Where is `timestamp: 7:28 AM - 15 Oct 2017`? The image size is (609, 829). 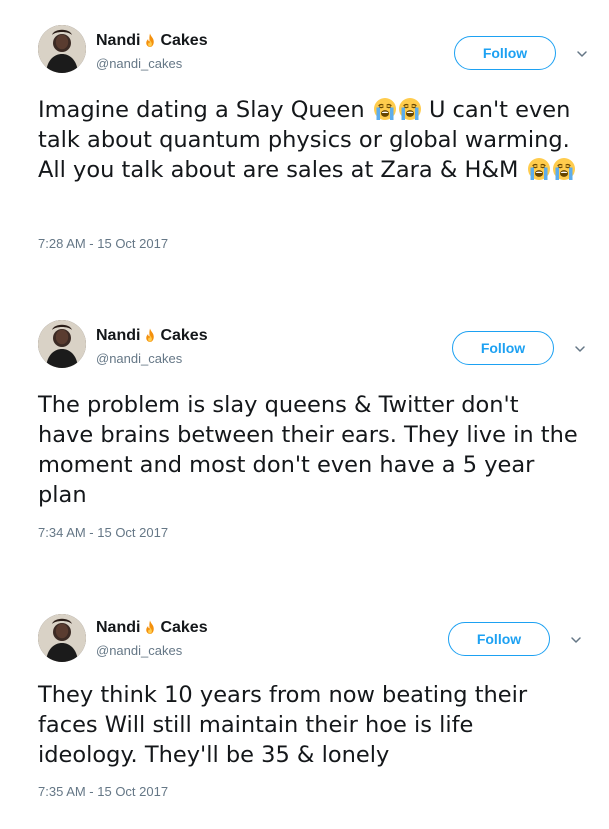
timestamp: 7:28 AM - 15 Oct 2017 is located at coordinates (103, 243).